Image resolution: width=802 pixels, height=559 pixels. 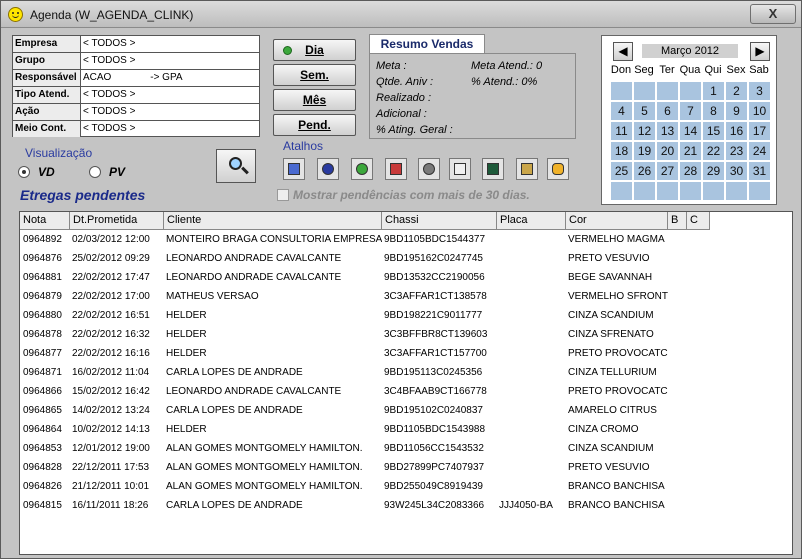 I want to click on col-header-b: B, so click(x=677, y=221).